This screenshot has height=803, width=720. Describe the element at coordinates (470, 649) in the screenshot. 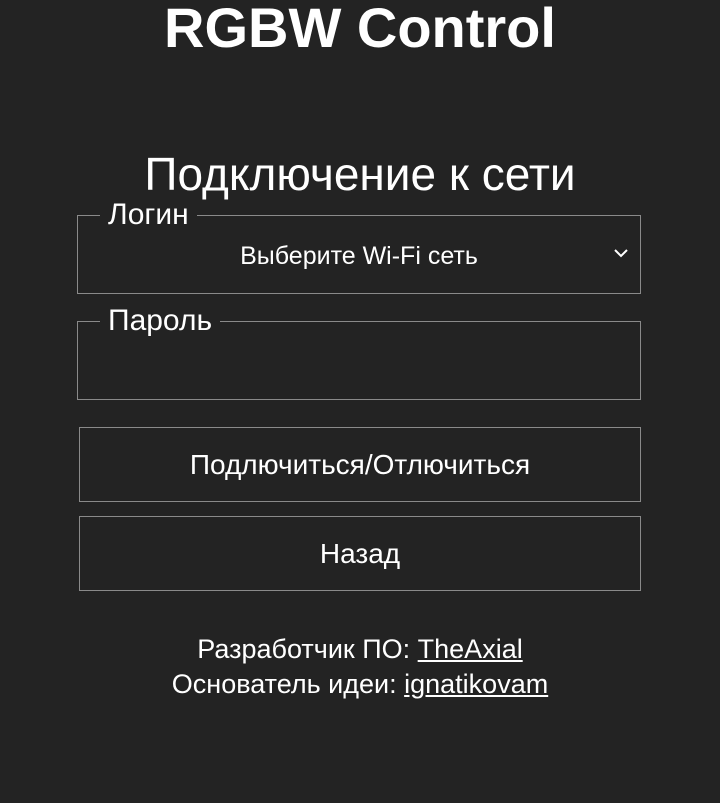

I see `developer-link: TheAxial` at that location.